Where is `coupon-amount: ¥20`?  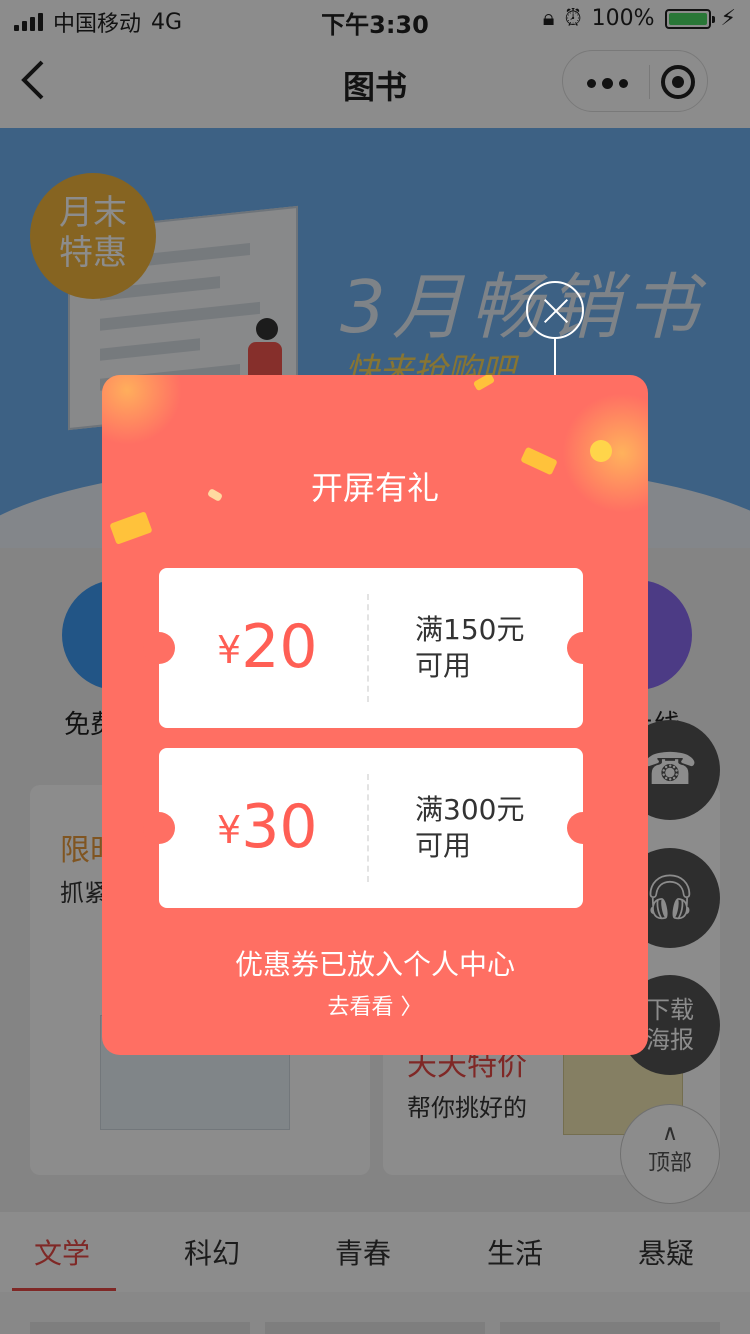 coupon-amount: ¥20 is located at coordinates (267, 647).